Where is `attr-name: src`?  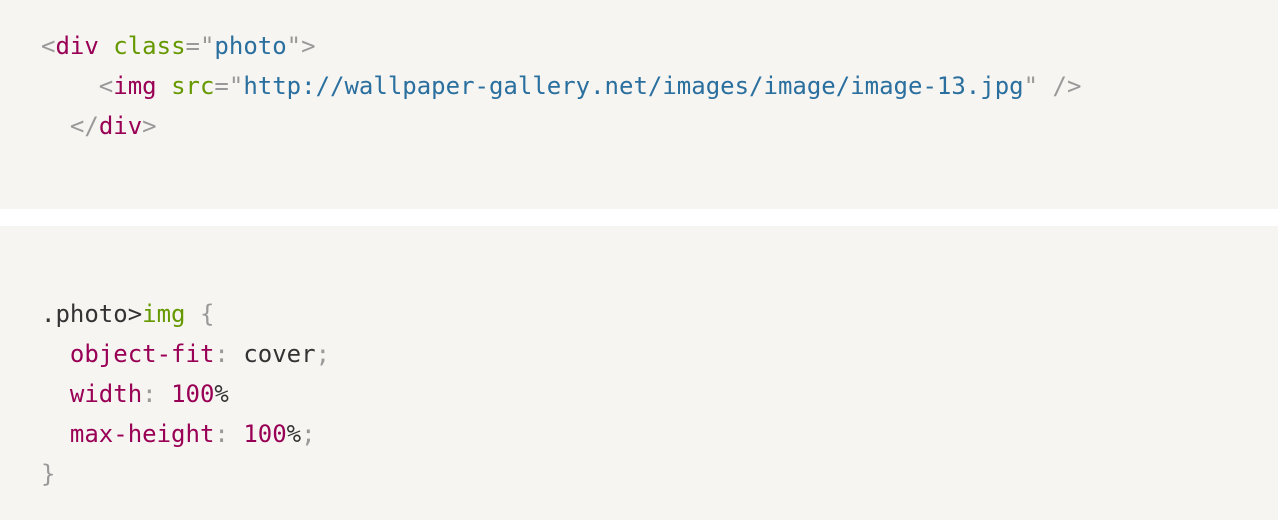 attr-name: src is located at coordinates (193, 86).